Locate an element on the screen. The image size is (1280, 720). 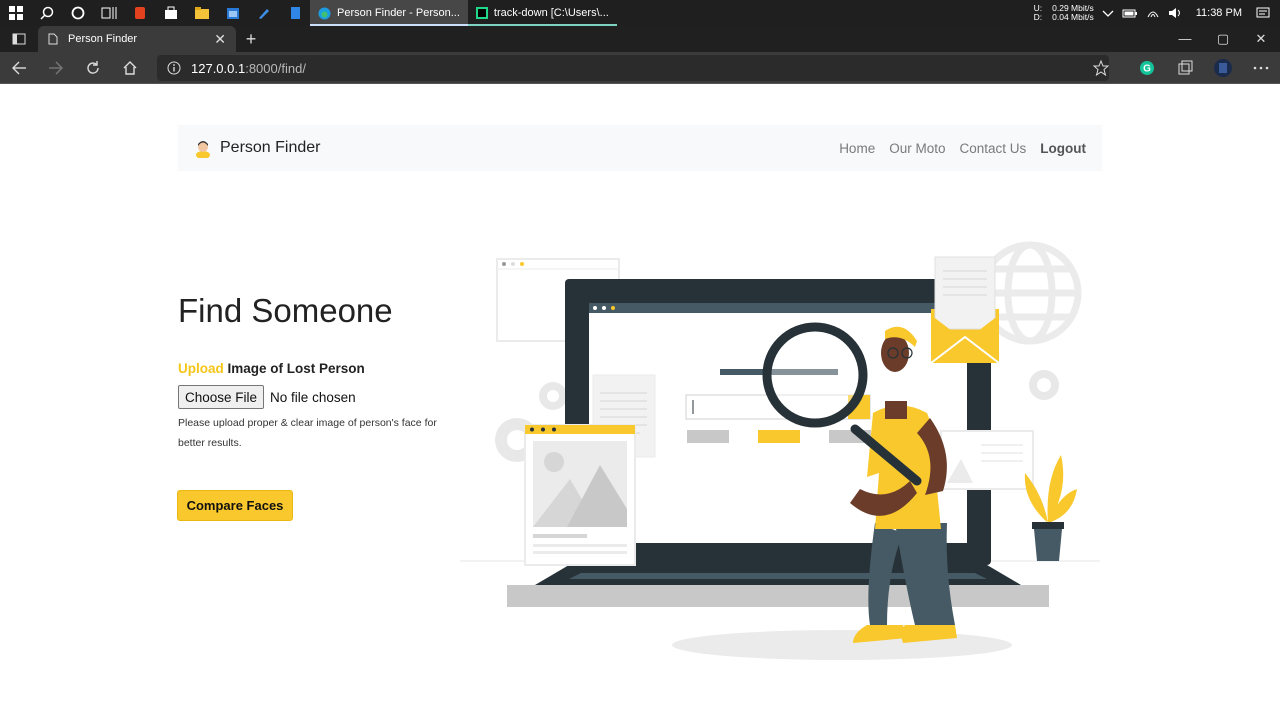
info-icon is located at coordinates (174, 68).